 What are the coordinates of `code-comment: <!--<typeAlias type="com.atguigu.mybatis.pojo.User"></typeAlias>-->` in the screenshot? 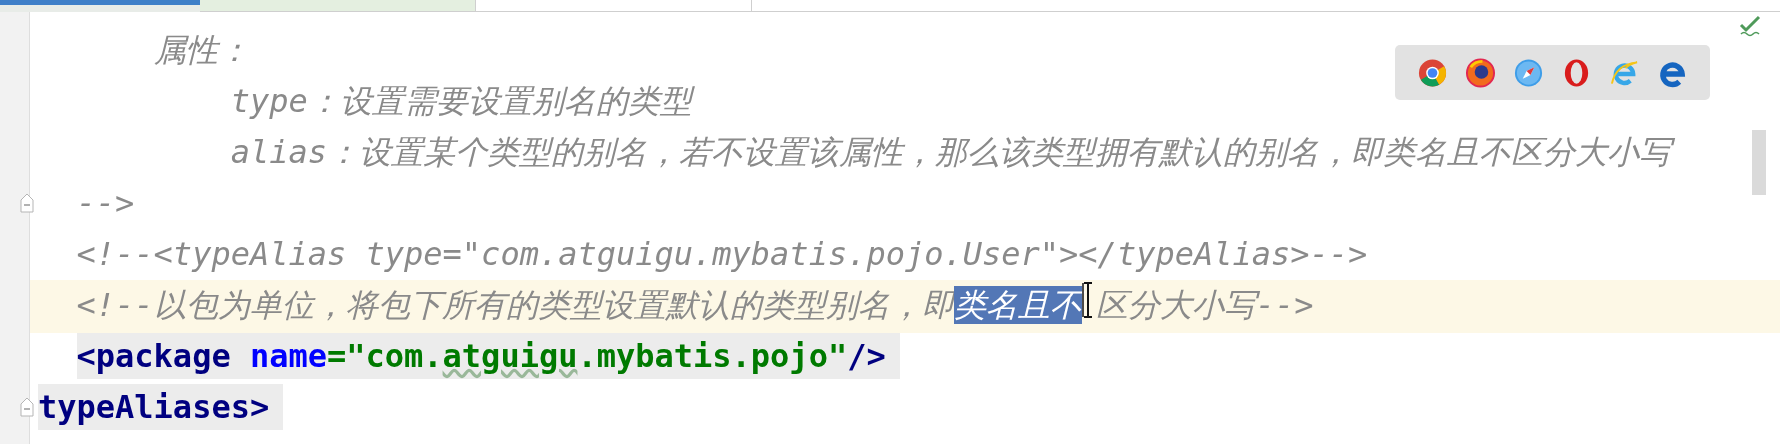 It's located at (722, 254).